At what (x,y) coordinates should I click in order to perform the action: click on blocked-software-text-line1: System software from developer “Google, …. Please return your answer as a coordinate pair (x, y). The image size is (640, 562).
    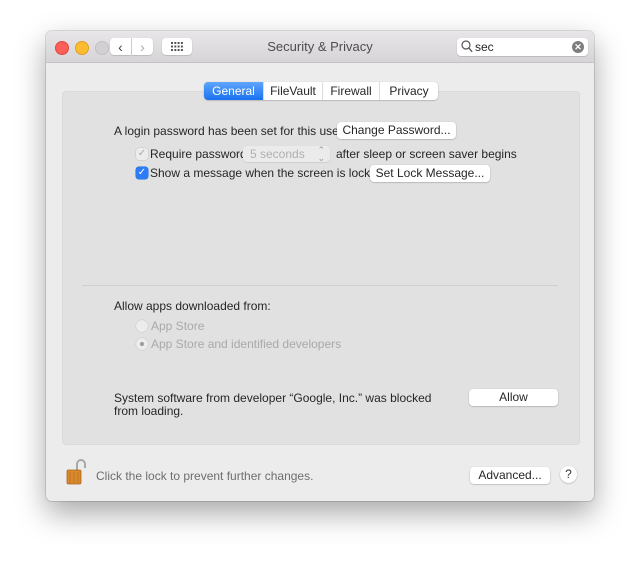
    Looking at the image, I should click on (273, 398).